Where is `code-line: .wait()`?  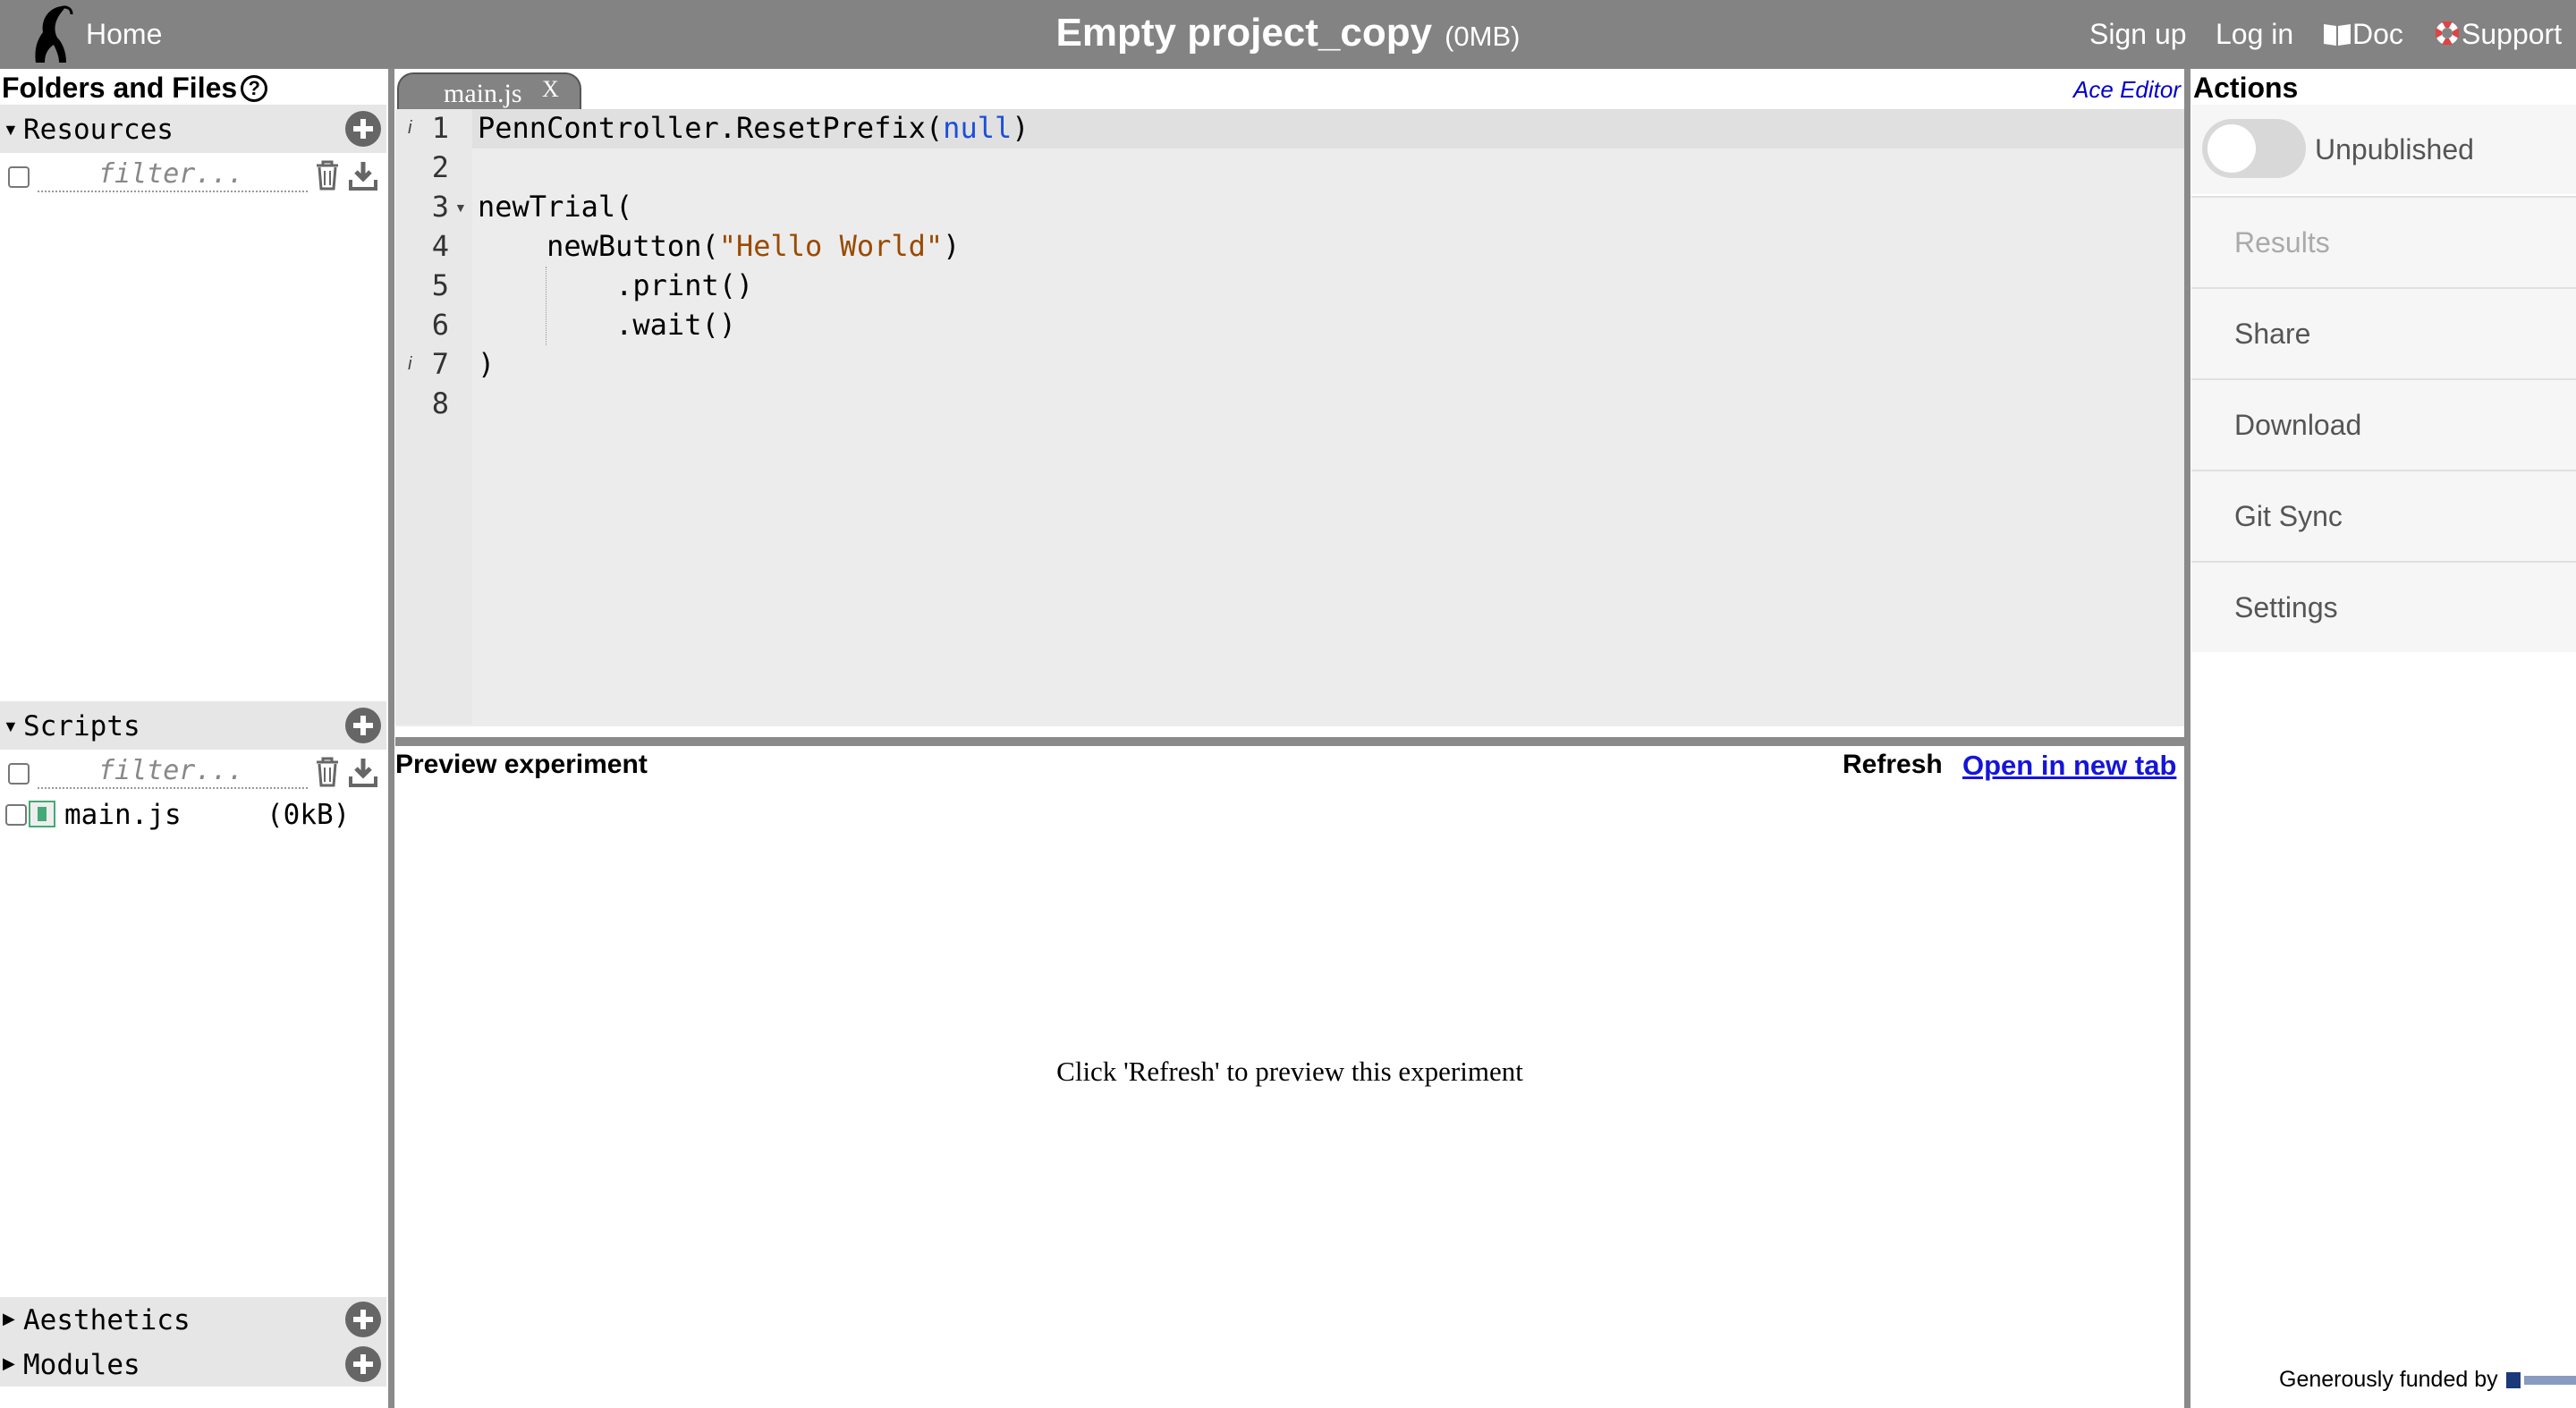
code-line: .wait() is located at coordinates (607, 325).